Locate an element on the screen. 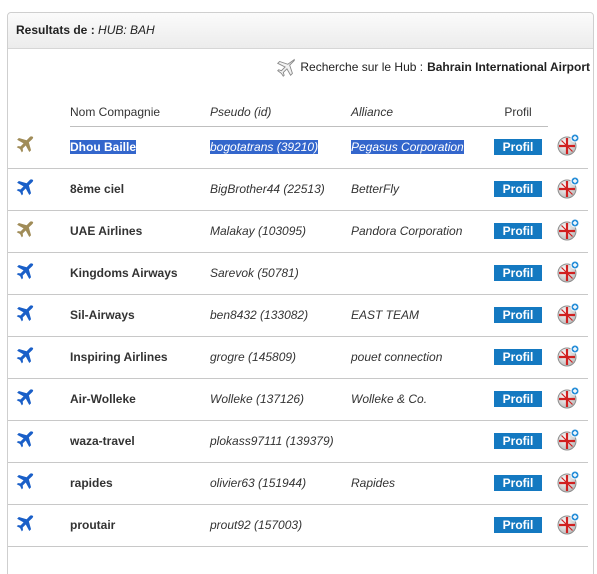 This screenshot has height=574, width=597. airport-name: Bahrain International Airport is located at coordinates (508, 67).